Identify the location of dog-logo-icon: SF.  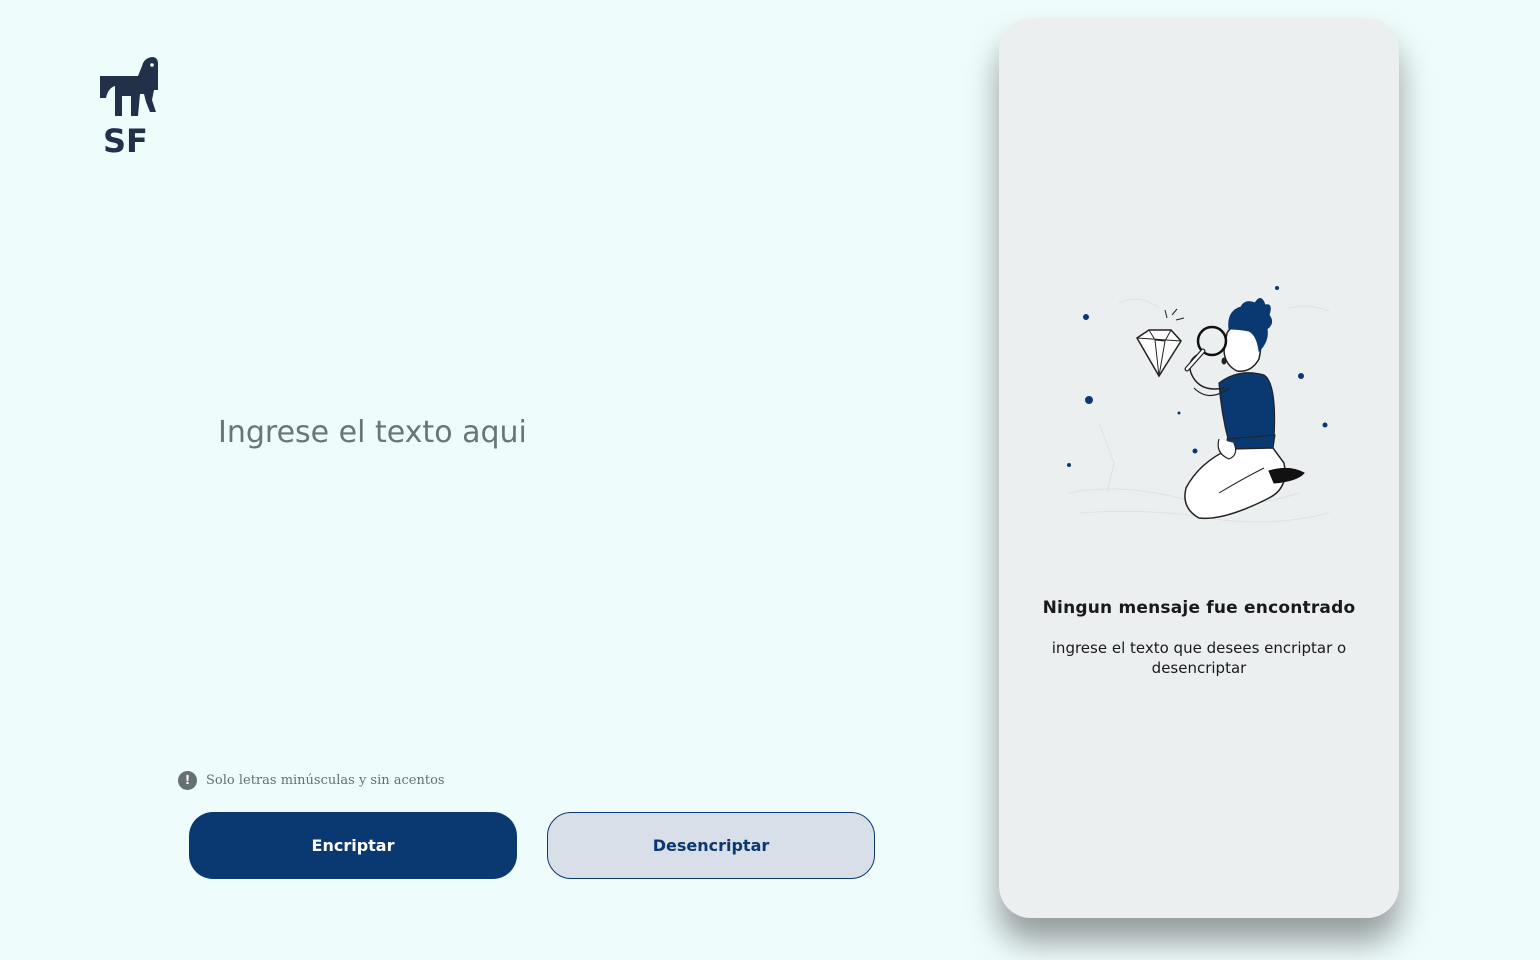
(129, 105).